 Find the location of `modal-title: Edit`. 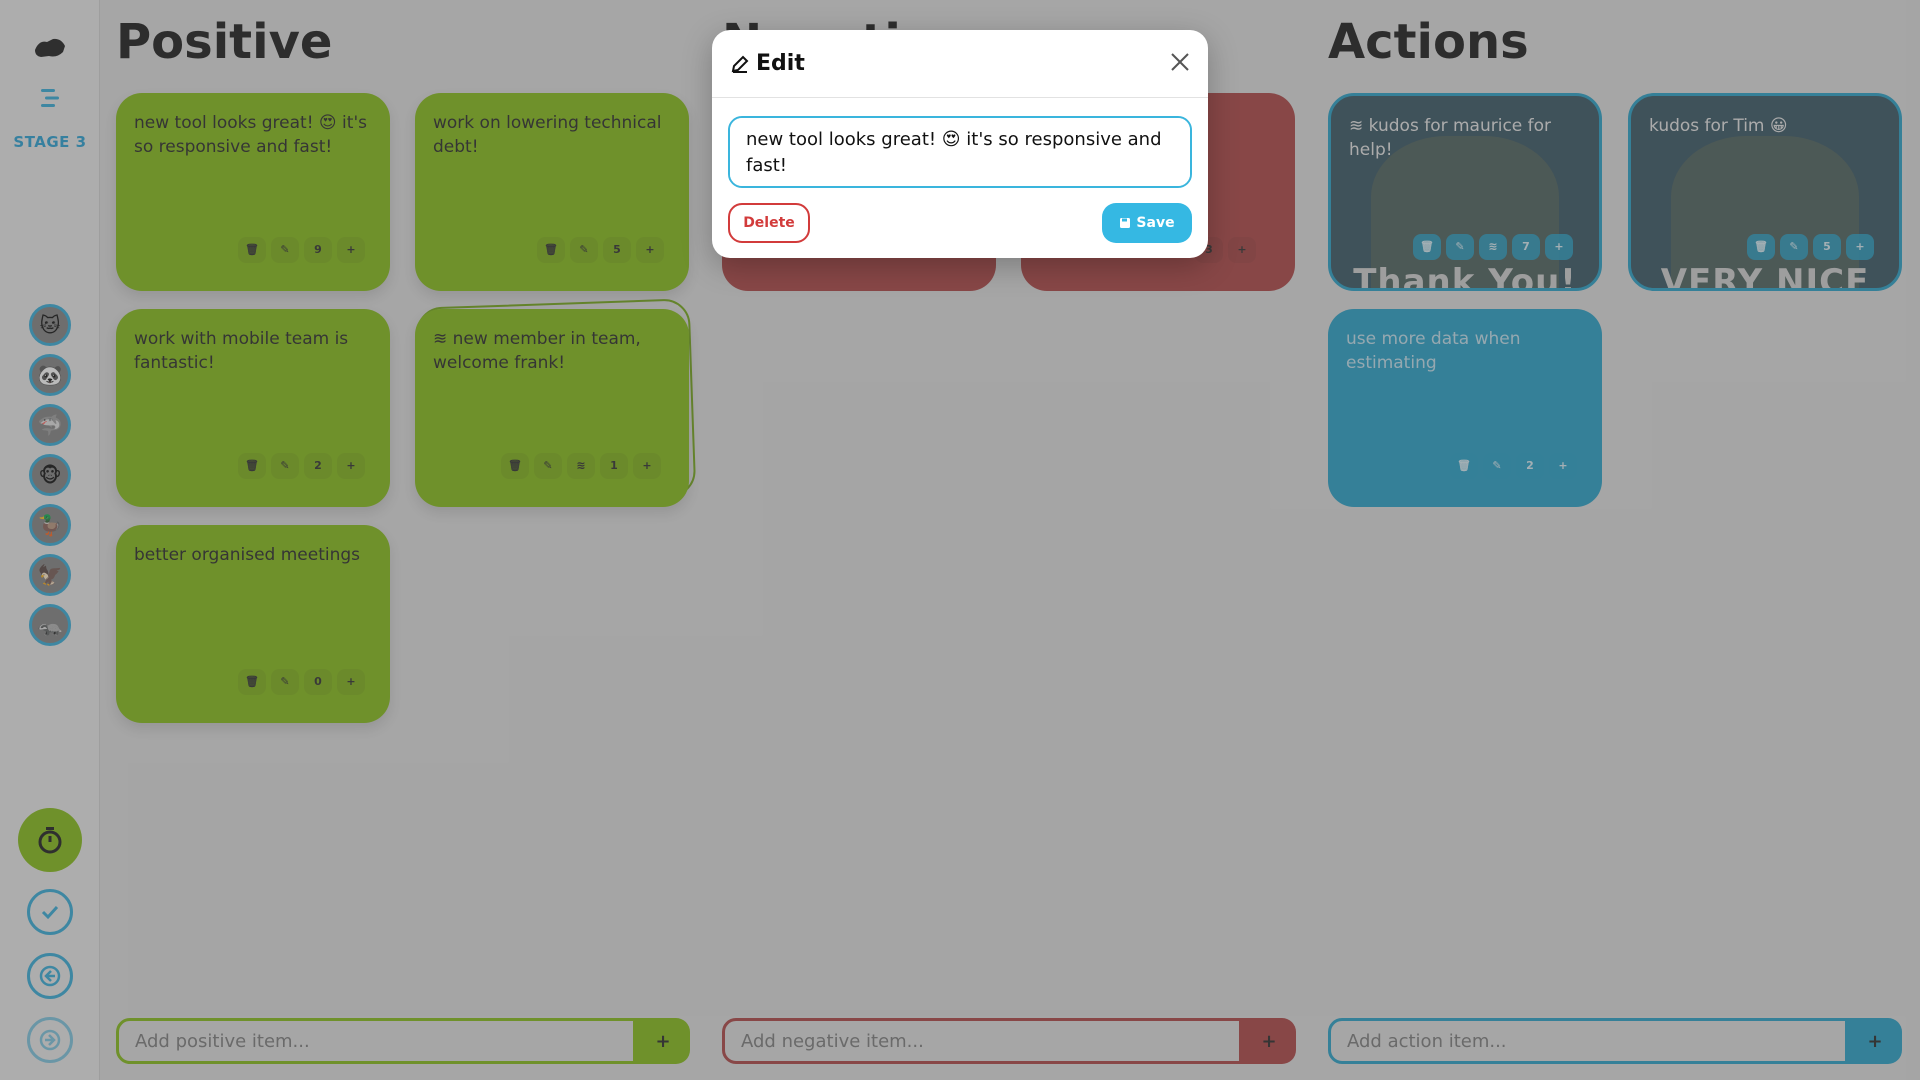

modal-title: Edit is located at coordinates (780, 63).